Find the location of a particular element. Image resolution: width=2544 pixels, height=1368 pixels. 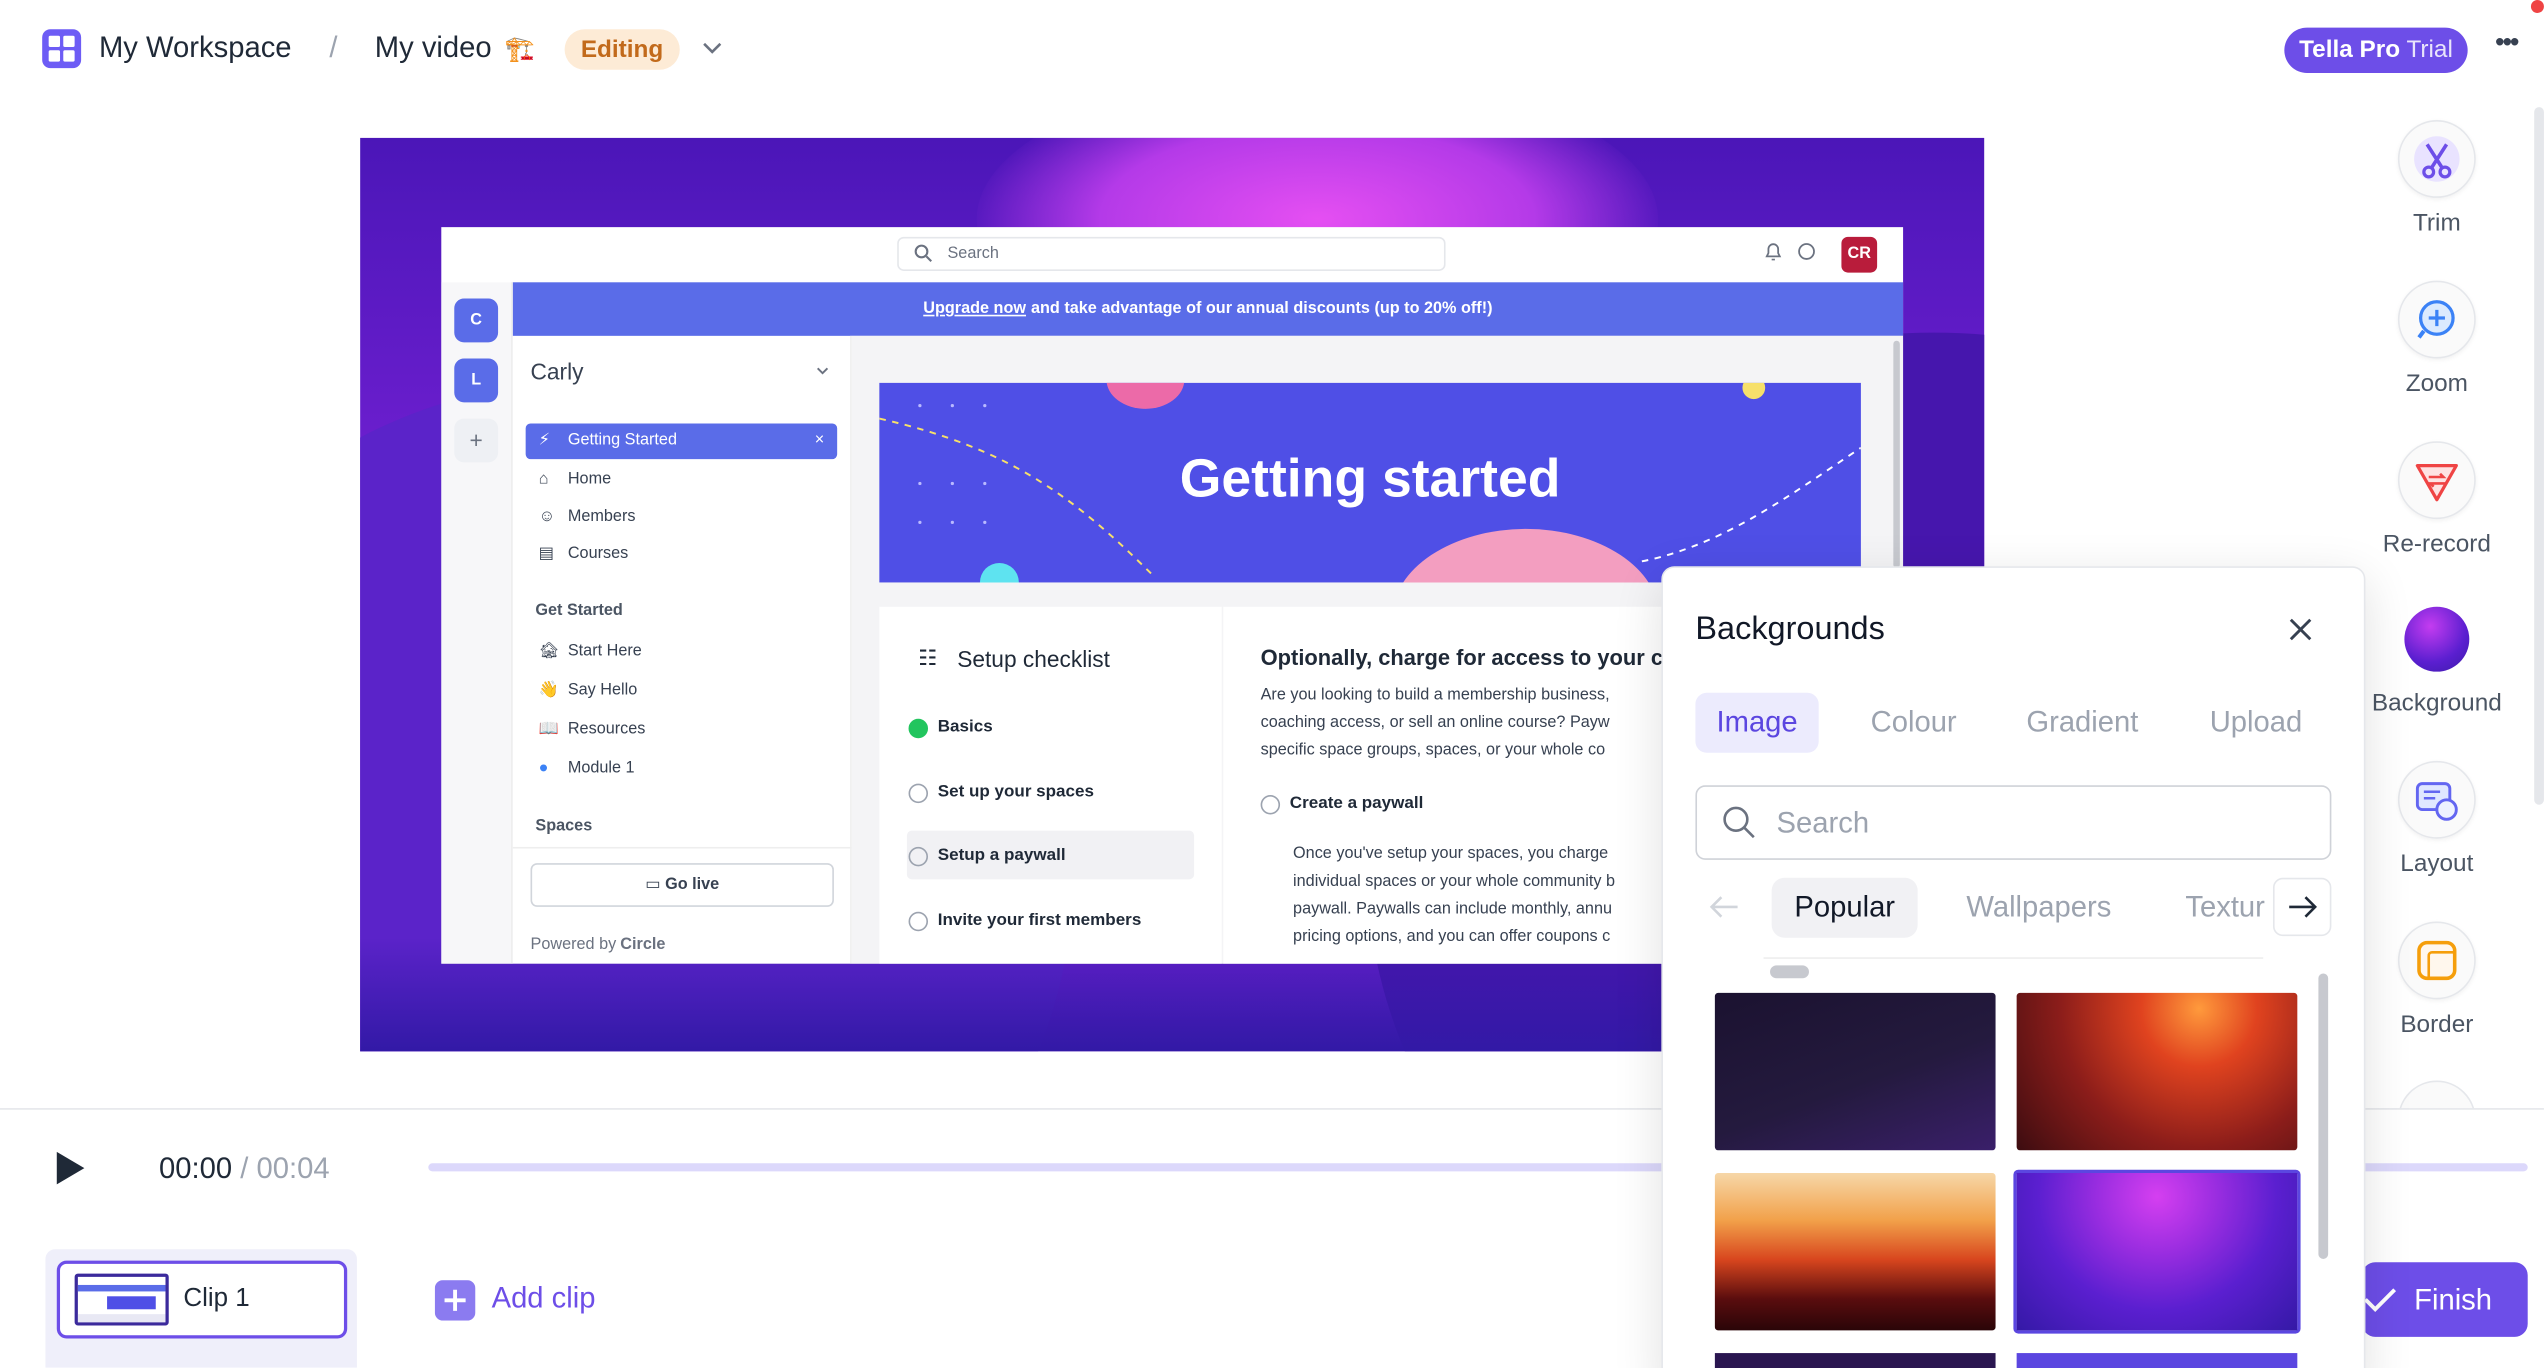

more-tools-peek is located at coordinates (2436, 1094).